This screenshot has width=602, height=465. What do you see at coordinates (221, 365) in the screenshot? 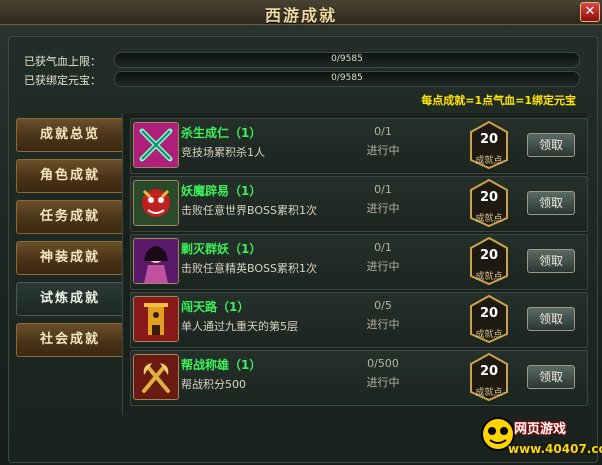
I see `achievement-name: 帮战称雄（1）` at bounding box center [221, 365].